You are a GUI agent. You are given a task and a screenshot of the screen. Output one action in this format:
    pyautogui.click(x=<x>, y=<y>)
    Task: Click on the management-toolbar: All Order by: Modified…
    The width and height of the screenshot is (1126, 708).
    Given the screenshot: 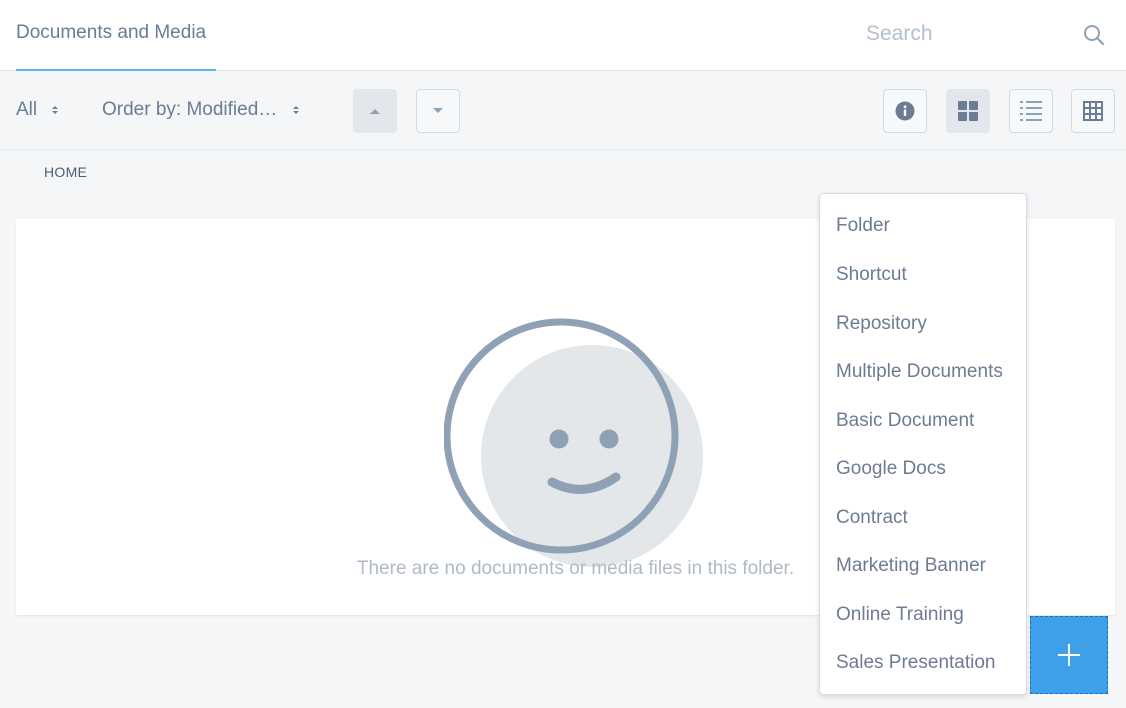 What is the action you would take?
    pyautogui.click(x=563, y=111)
    